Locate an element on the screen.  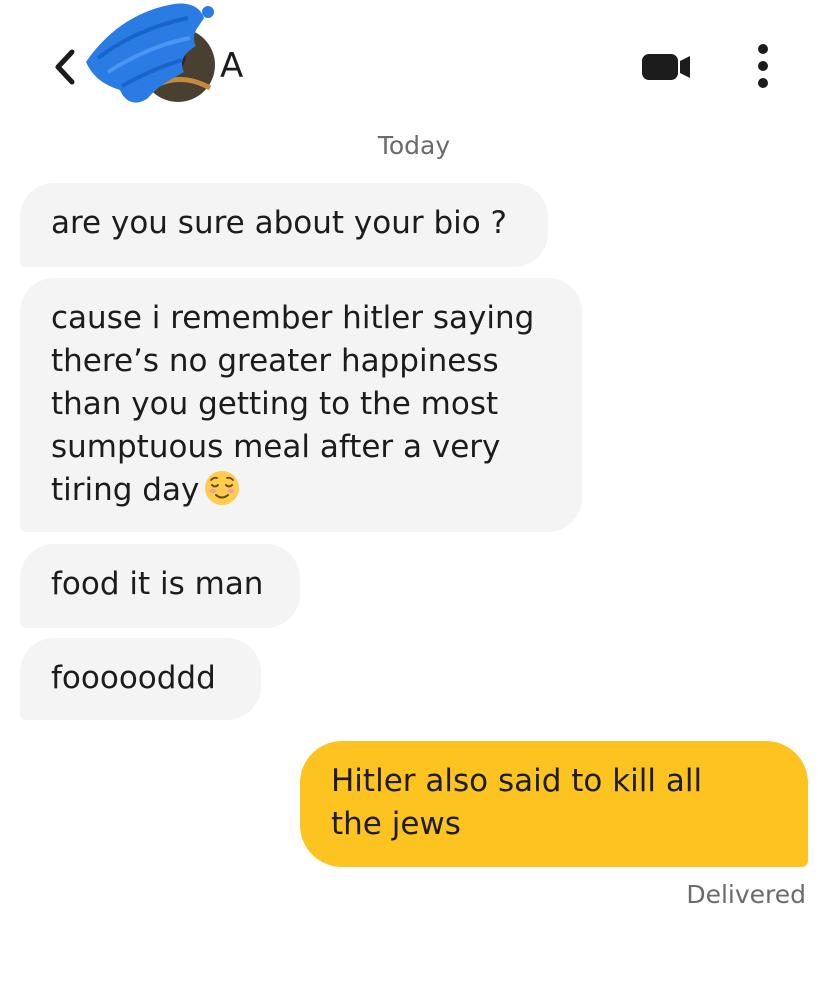
video-call-button is located at coordinates (666, 66).